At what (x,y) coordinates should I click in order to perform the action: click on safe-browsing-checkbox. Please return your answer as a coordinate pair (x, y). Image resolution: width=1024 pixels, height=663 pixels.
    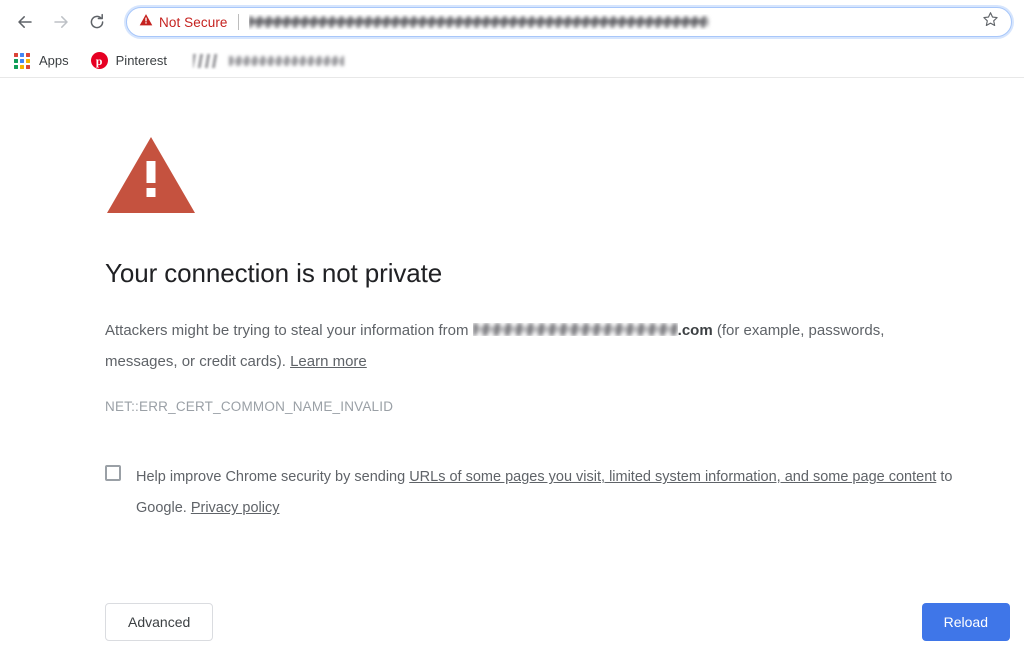
    Looking at the image, I should click on (113, 473).